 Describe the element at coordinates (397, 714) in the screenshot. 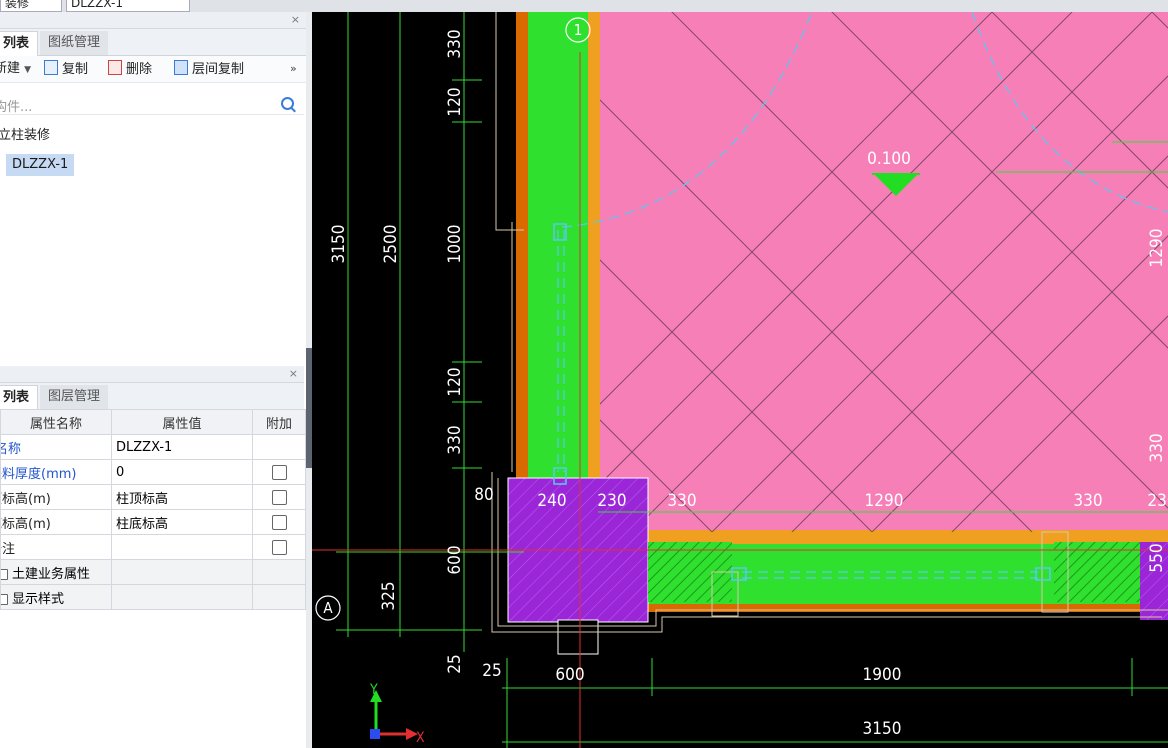

I see `ucs-icon: Y X` at that location.